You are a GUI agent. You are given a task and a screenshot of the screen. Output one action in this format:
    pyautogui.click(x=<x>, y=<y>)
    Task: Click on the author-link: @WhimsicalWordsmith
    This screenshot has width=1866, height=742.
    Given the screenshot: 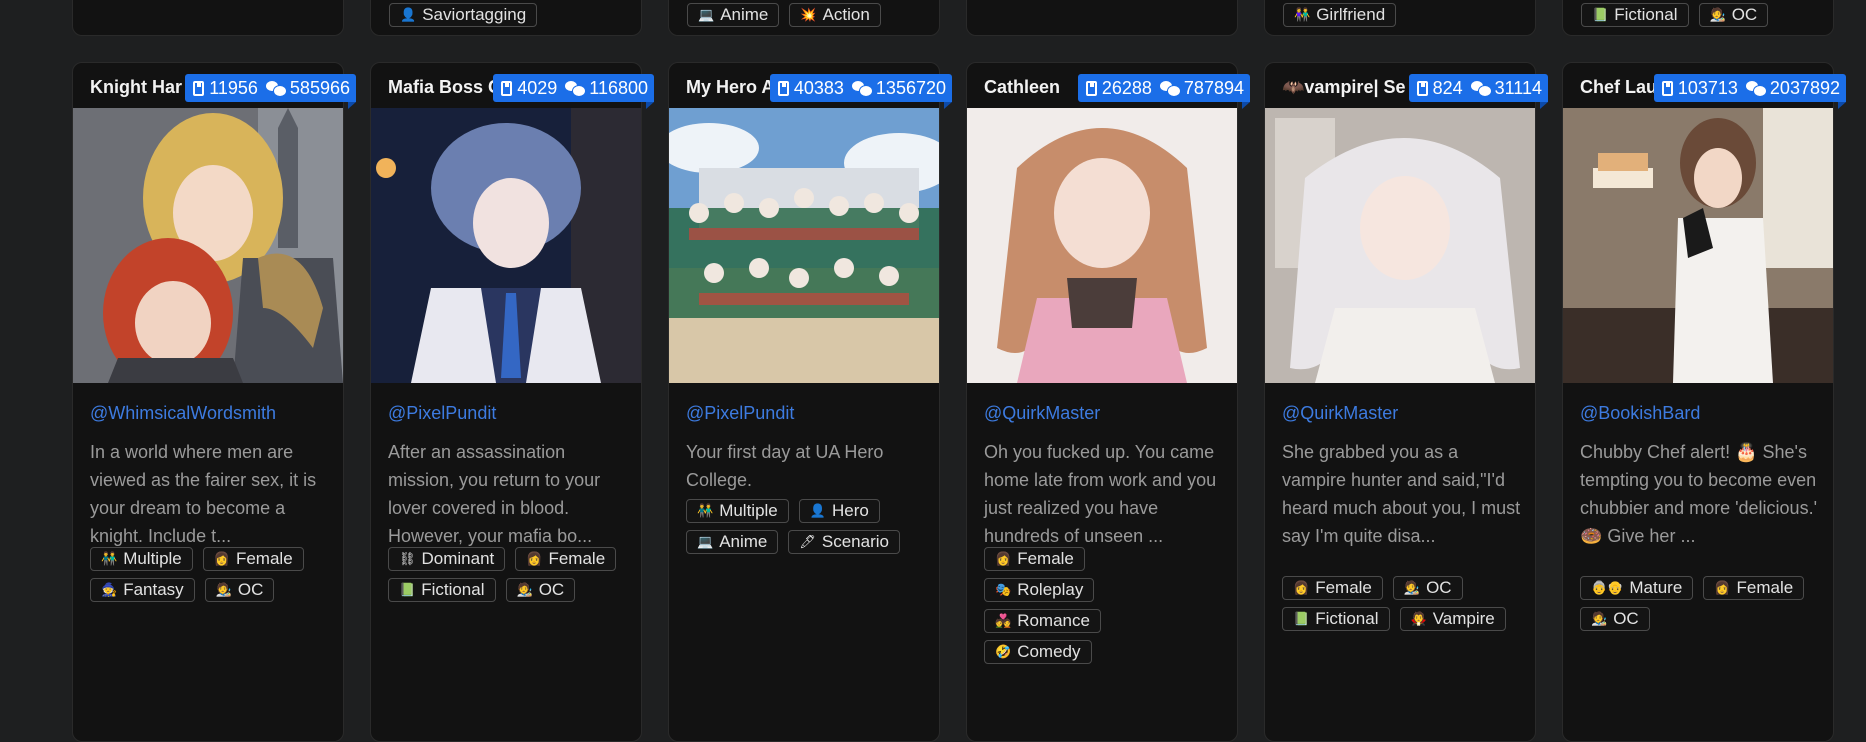 What is the action you would take?
    pyautogui.click(x=183, y=413)
    